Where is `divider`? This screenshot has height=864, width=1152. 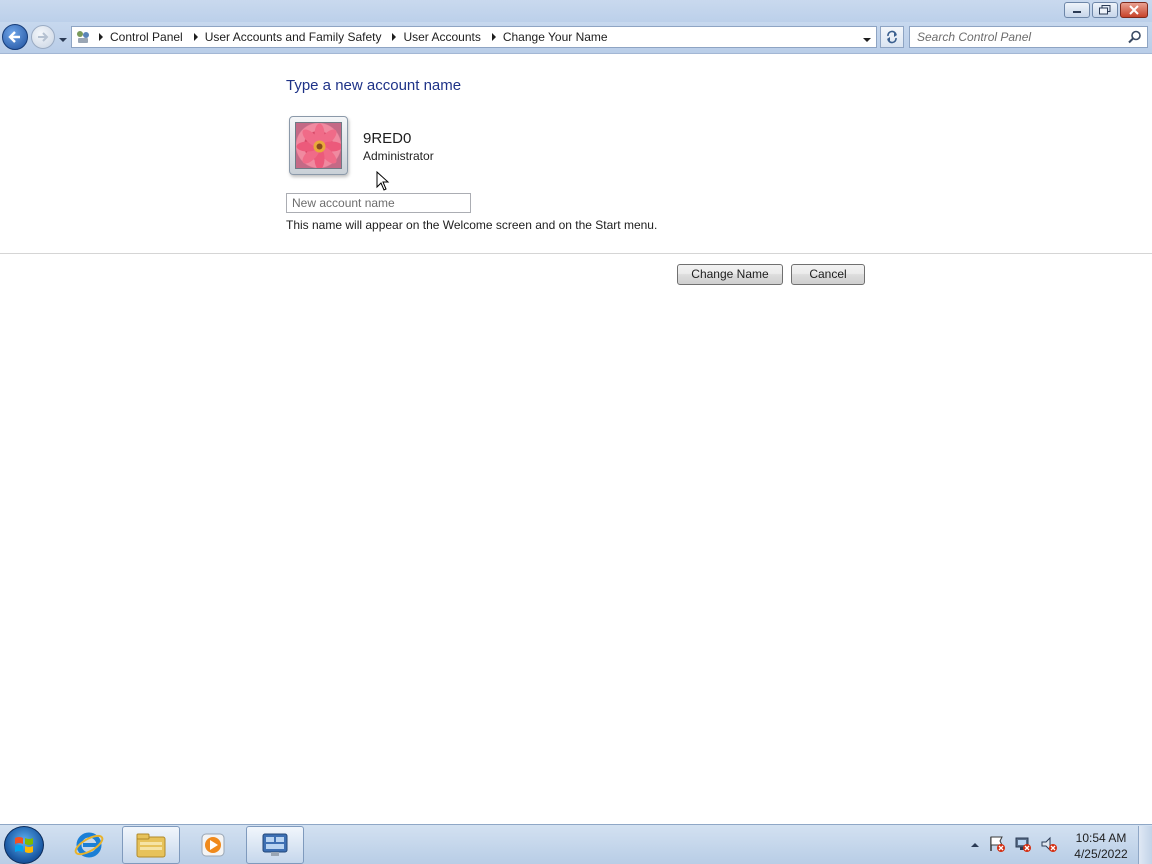
divider is located at coordinates (576, 253).